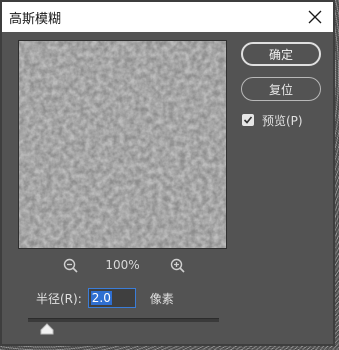  I want to click on checkmark-icon, so click(248, 120).